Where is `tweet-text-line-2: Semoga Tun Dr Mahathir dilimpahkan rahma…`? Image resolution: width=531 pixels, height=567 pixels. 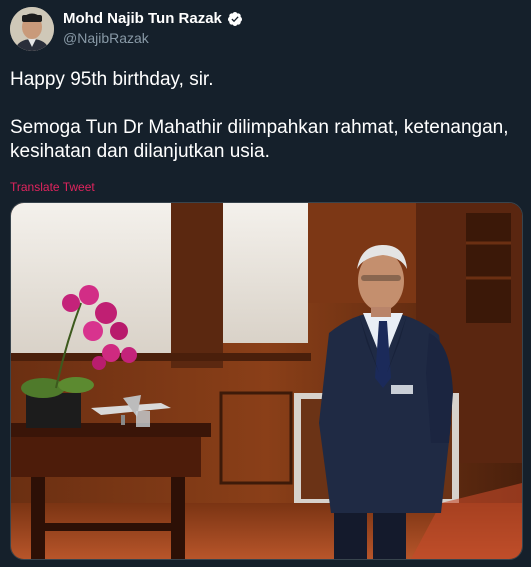
tweet-text-line-2: Semoga Tun Dr Mahathir dilimpahkan rahma… is located at coordinates (259, 139).